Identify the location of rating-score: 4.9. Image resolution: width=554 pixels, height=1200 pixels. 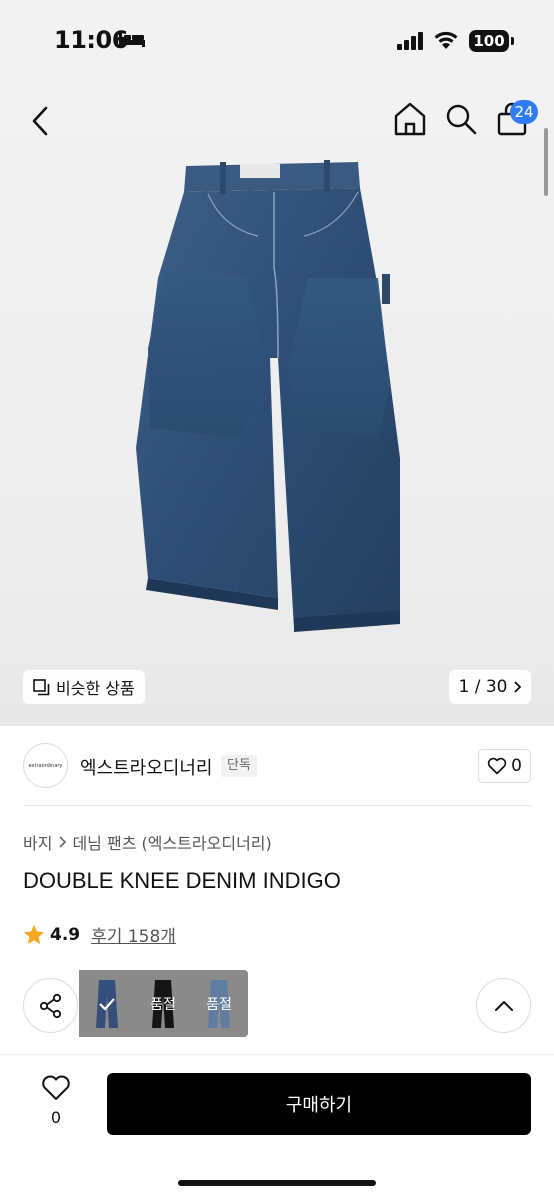
(65, 934).